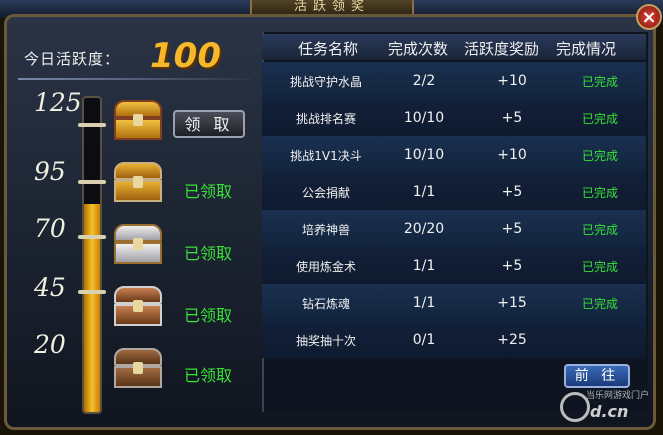 This screenshot has width=663, height=435. Describe the element at coordinates (50, 344) in the screenshot. I see `tick-20: 20` at that location.